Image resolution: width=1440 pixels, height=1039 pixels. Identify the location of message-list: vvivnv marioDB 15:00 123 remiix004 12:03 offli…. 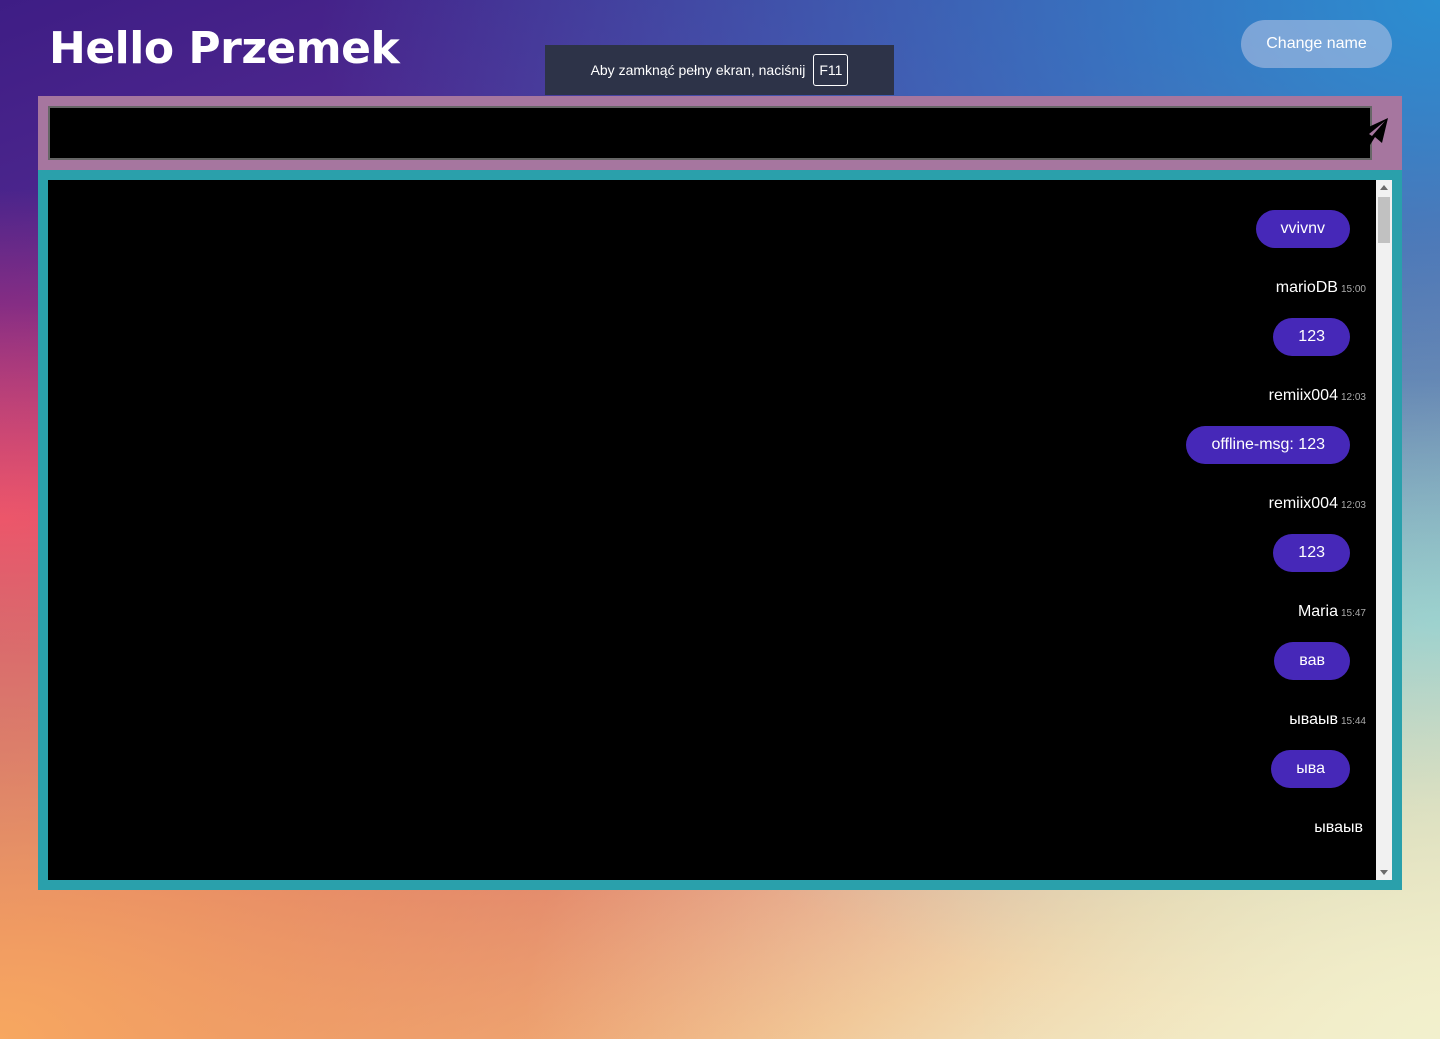
(1276, 534).